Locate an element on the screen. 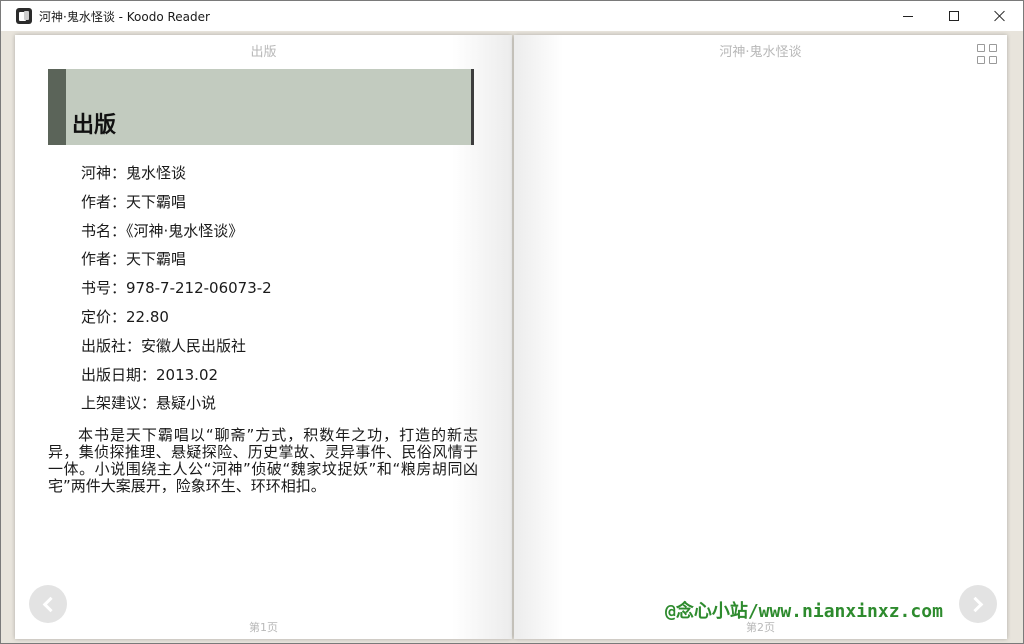 This screenshot has width=1024, height=644. minimize-icon is located at coordinates (908, 16).